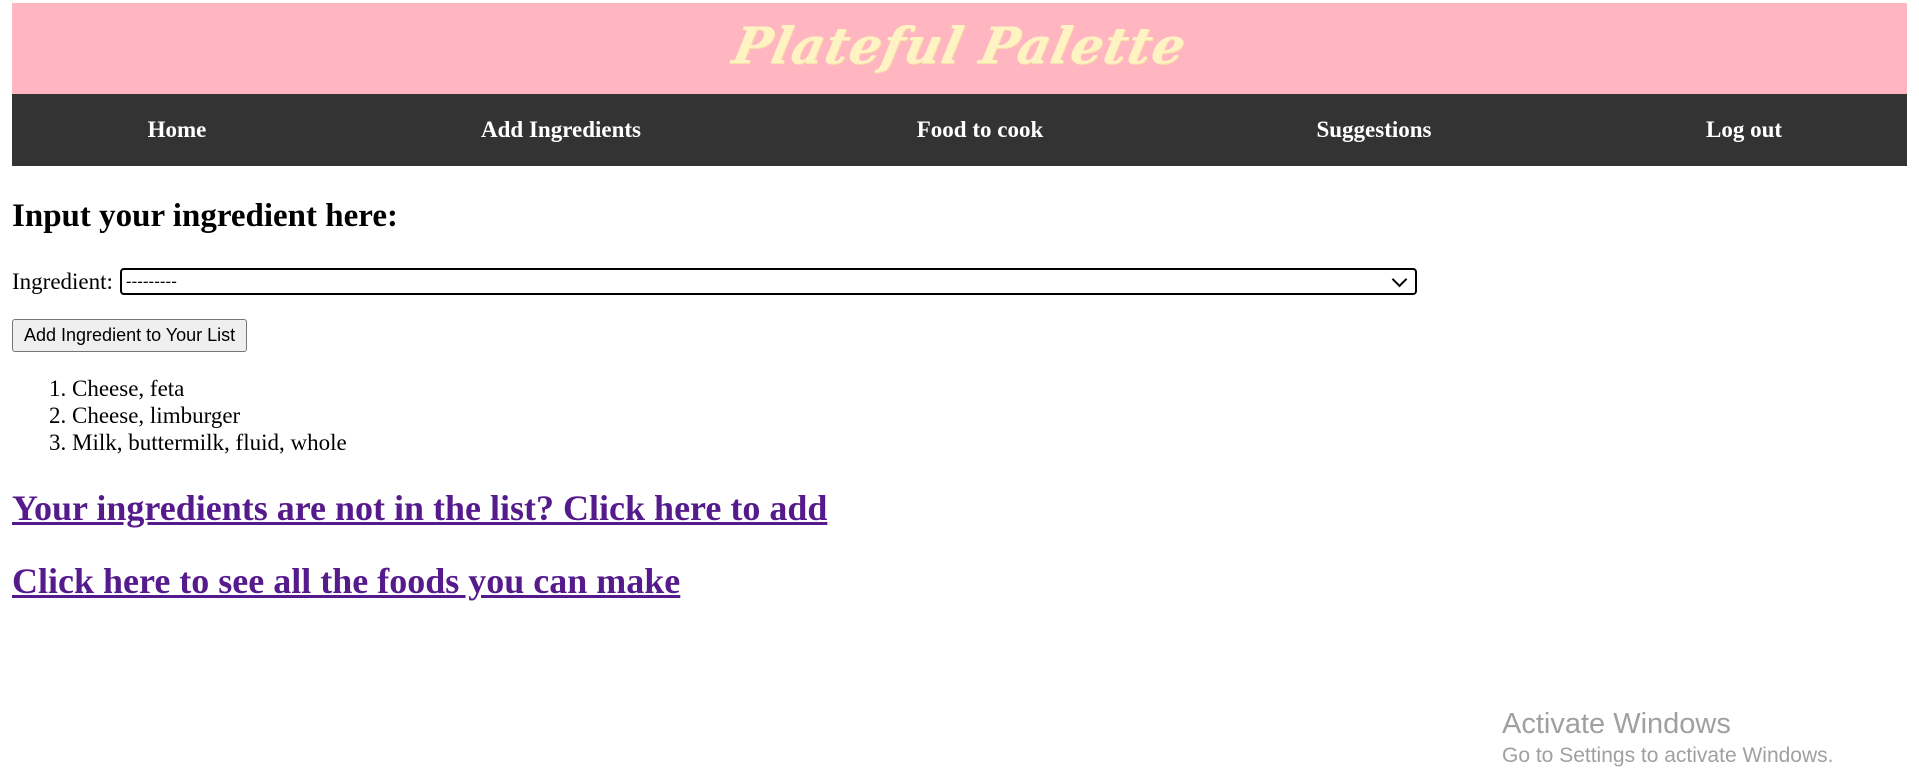 The width and height of the screenshot is (1919, 771). What do you see at coordinates (561, 130) in the screenshot?
I see `nav-add-ingredients: Add Ingredients` at bounding box center [561, 130].